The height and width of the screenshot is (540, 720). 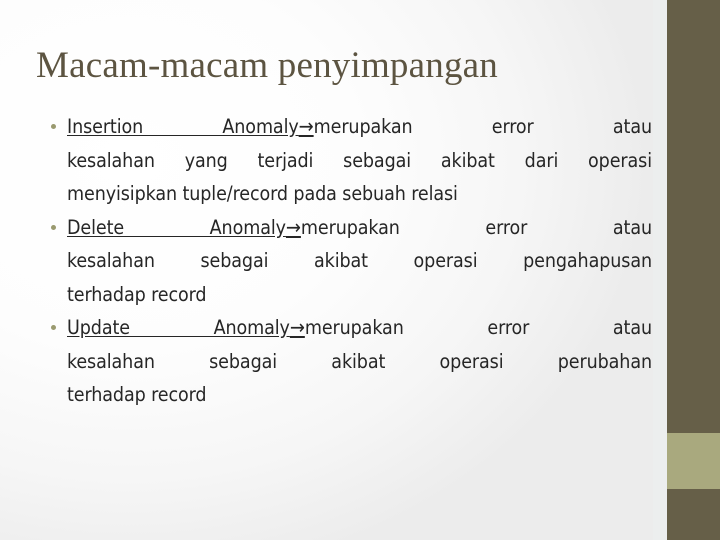 What do you see at coordinates (693, 461) in the screenshot?
I see `sidebar-accent-block` at bounding box center [693, 461].